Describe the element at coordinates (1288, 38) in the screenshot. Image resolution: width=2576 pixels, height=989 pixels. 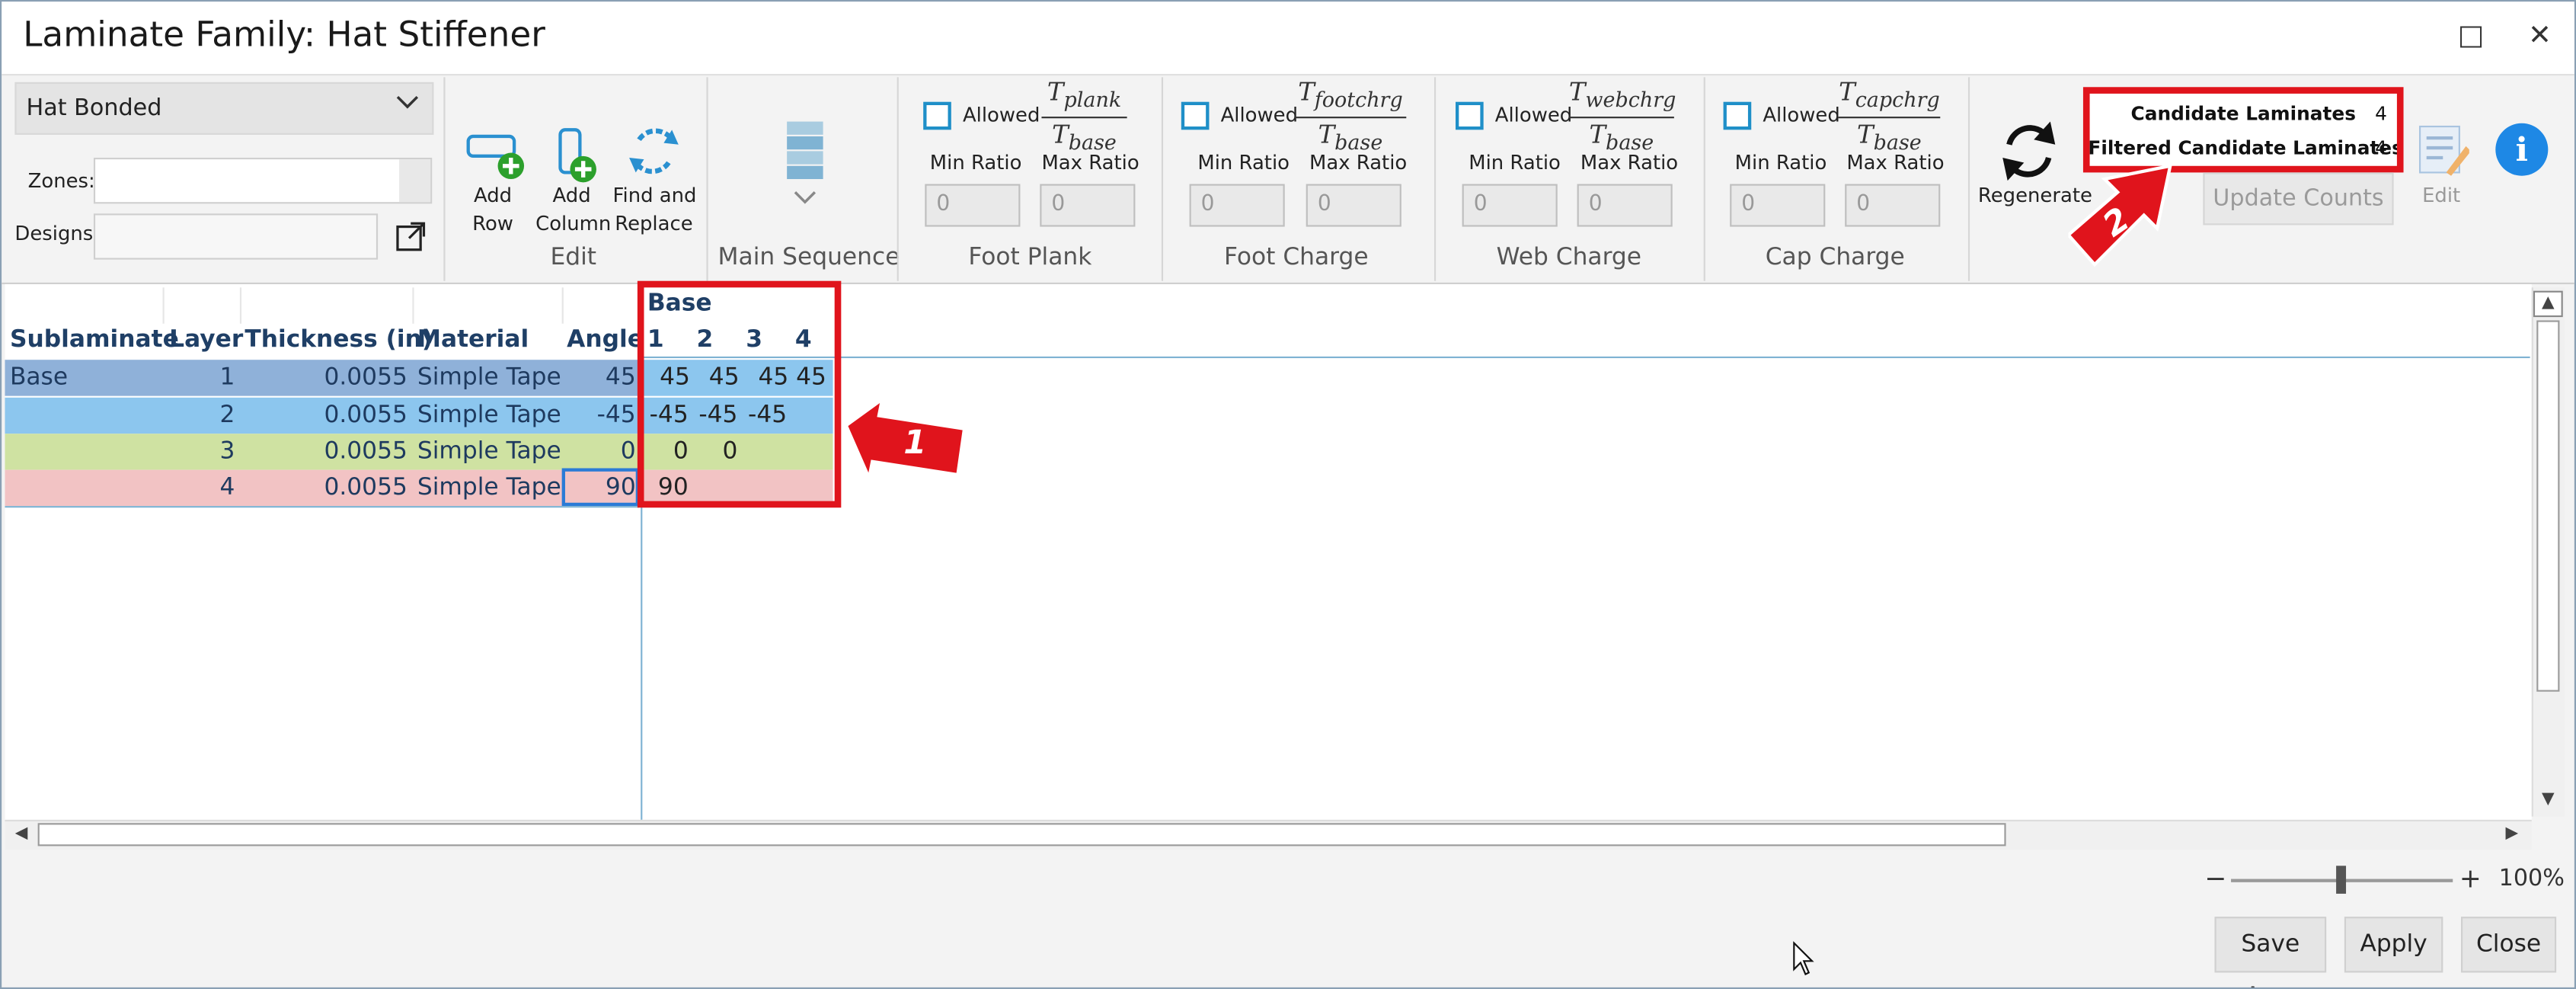
I see `title-bar: Laminate Family: Hat Stiffener □ ✕` at that location.